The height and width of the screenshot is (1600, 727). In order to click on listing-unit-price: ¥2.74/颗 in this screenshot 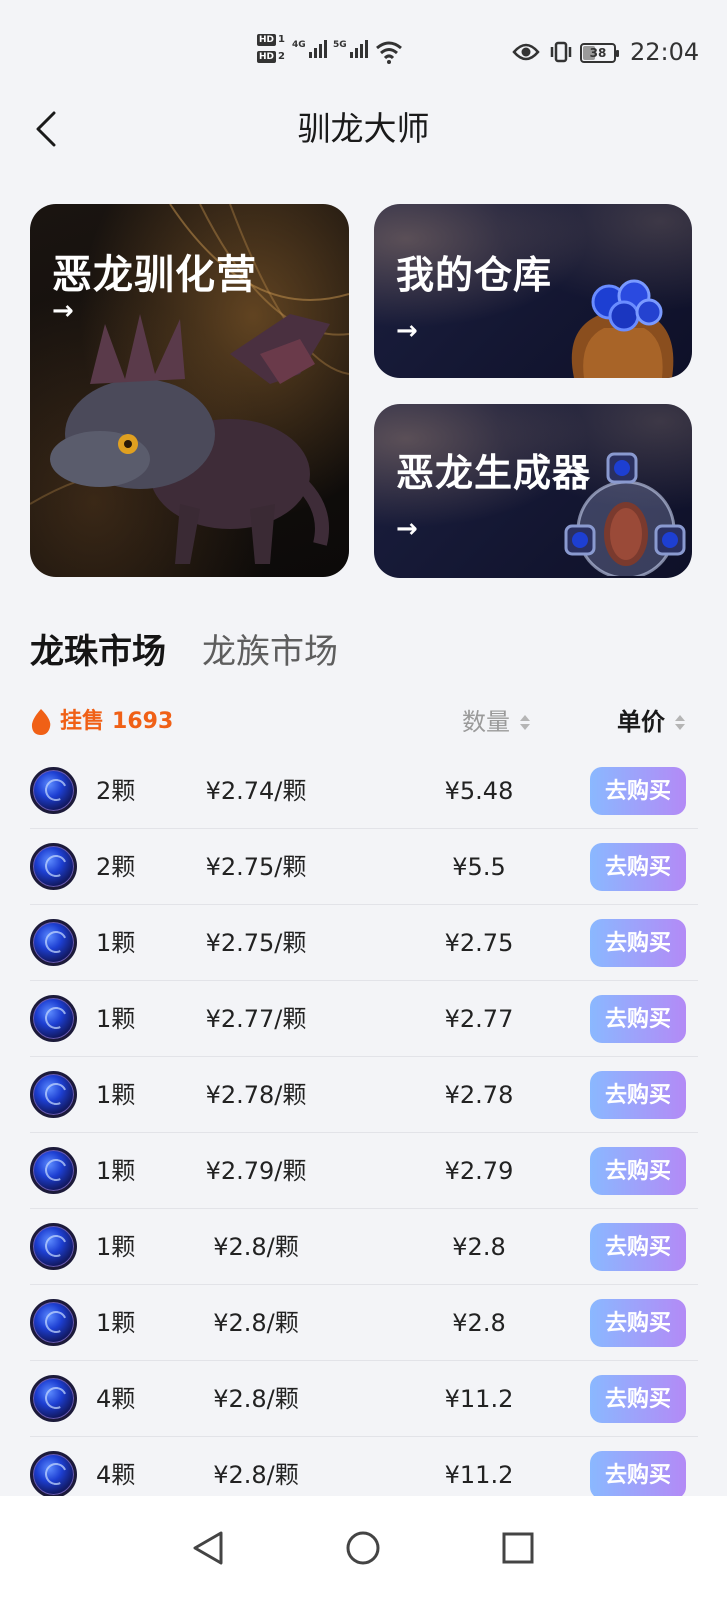, I will do `click(256, 791)`.